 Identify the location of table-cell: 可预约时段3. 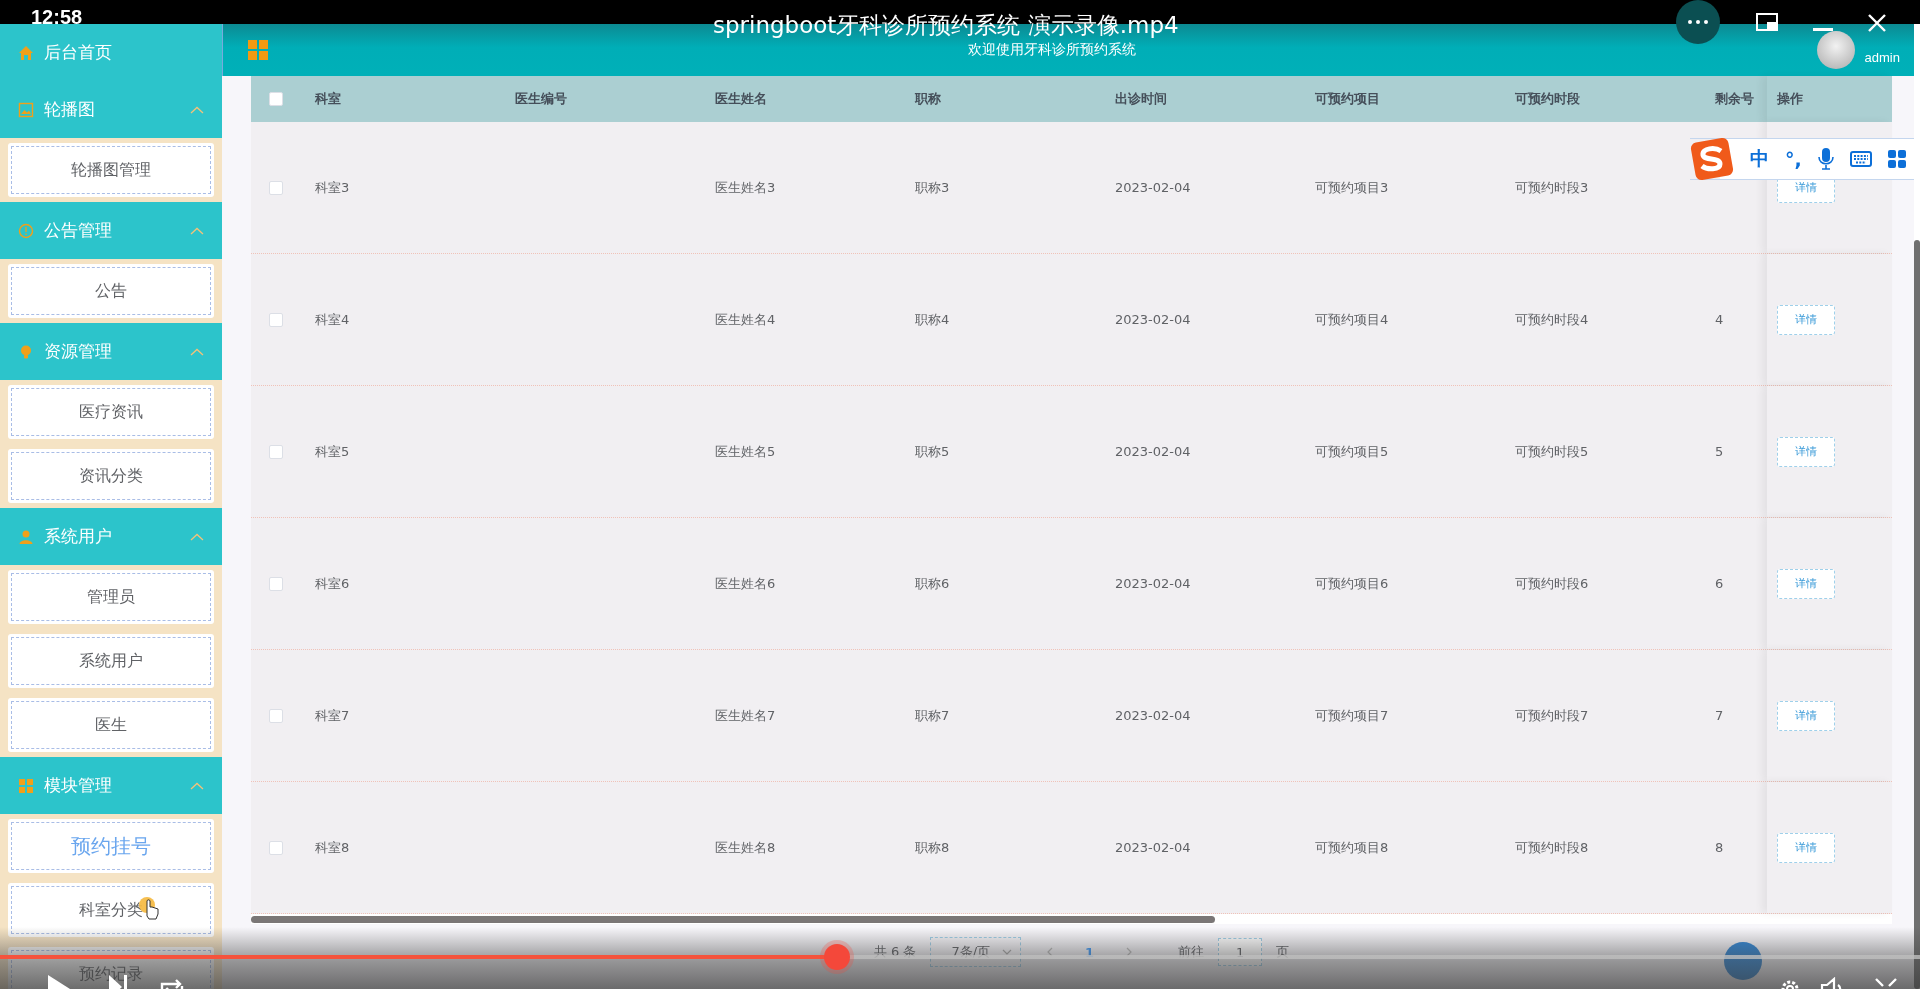
(1552, 187).